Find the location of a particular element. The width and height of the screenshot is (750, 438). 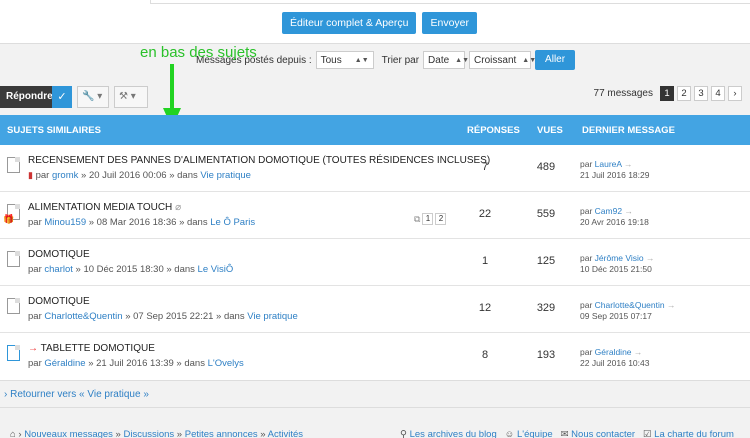

view-count: 193 is located at coordinates (546, 355).